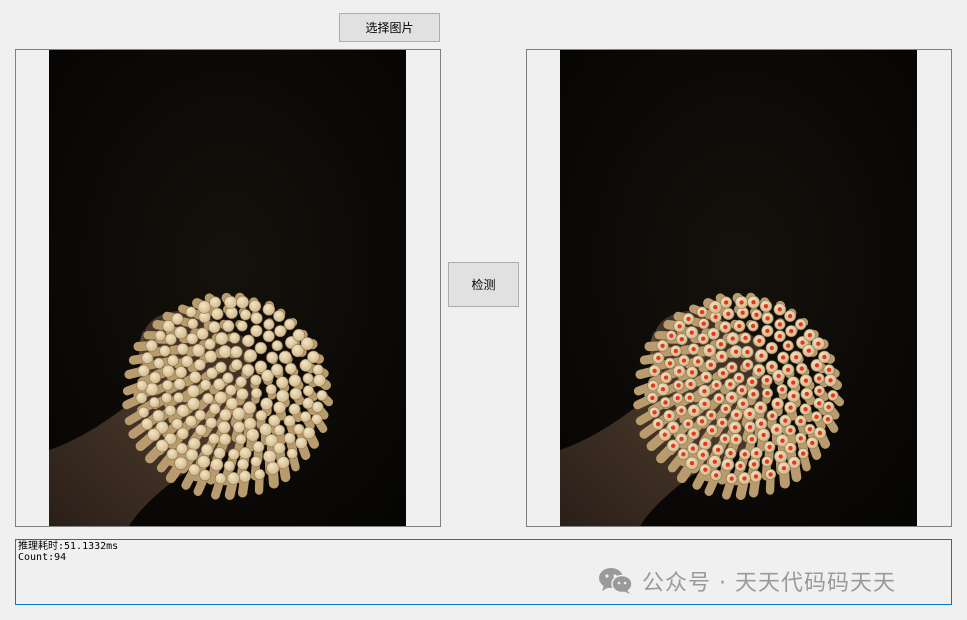  Describe the element at coordinates (616, 581) in the screenshot. I see `wechat-icon` at that location.